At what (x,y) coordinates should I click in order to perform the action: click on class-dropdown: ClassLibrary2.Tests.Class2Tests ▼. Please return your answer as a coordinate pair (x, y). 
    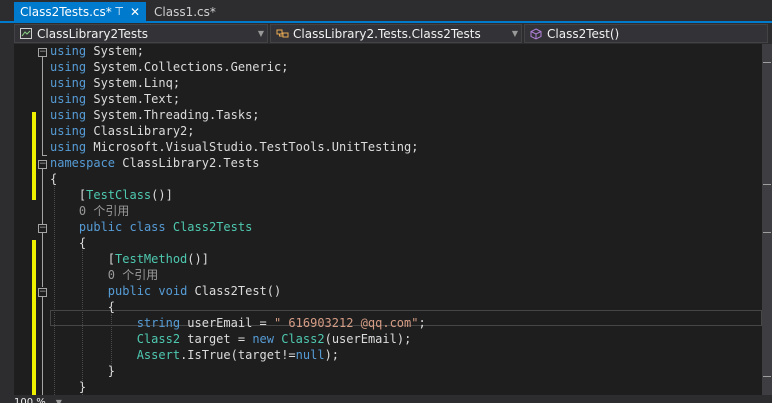
    Looking at the image, I should click on (396, 33).